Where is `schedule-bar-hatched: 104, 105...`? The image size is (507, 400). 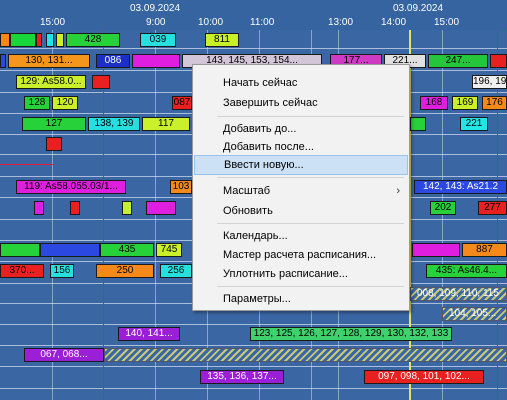
schedule-bar-hatched: 104, 105... is located at coordinates (474, 314).